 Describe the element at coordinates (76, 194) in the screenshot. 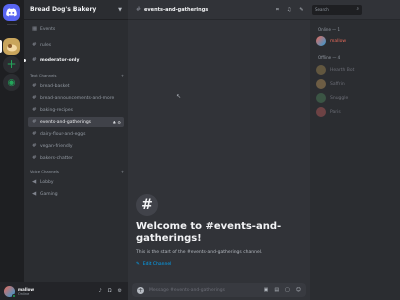

I see `voice-channel-gaming: ◀ Gaming` at that location.